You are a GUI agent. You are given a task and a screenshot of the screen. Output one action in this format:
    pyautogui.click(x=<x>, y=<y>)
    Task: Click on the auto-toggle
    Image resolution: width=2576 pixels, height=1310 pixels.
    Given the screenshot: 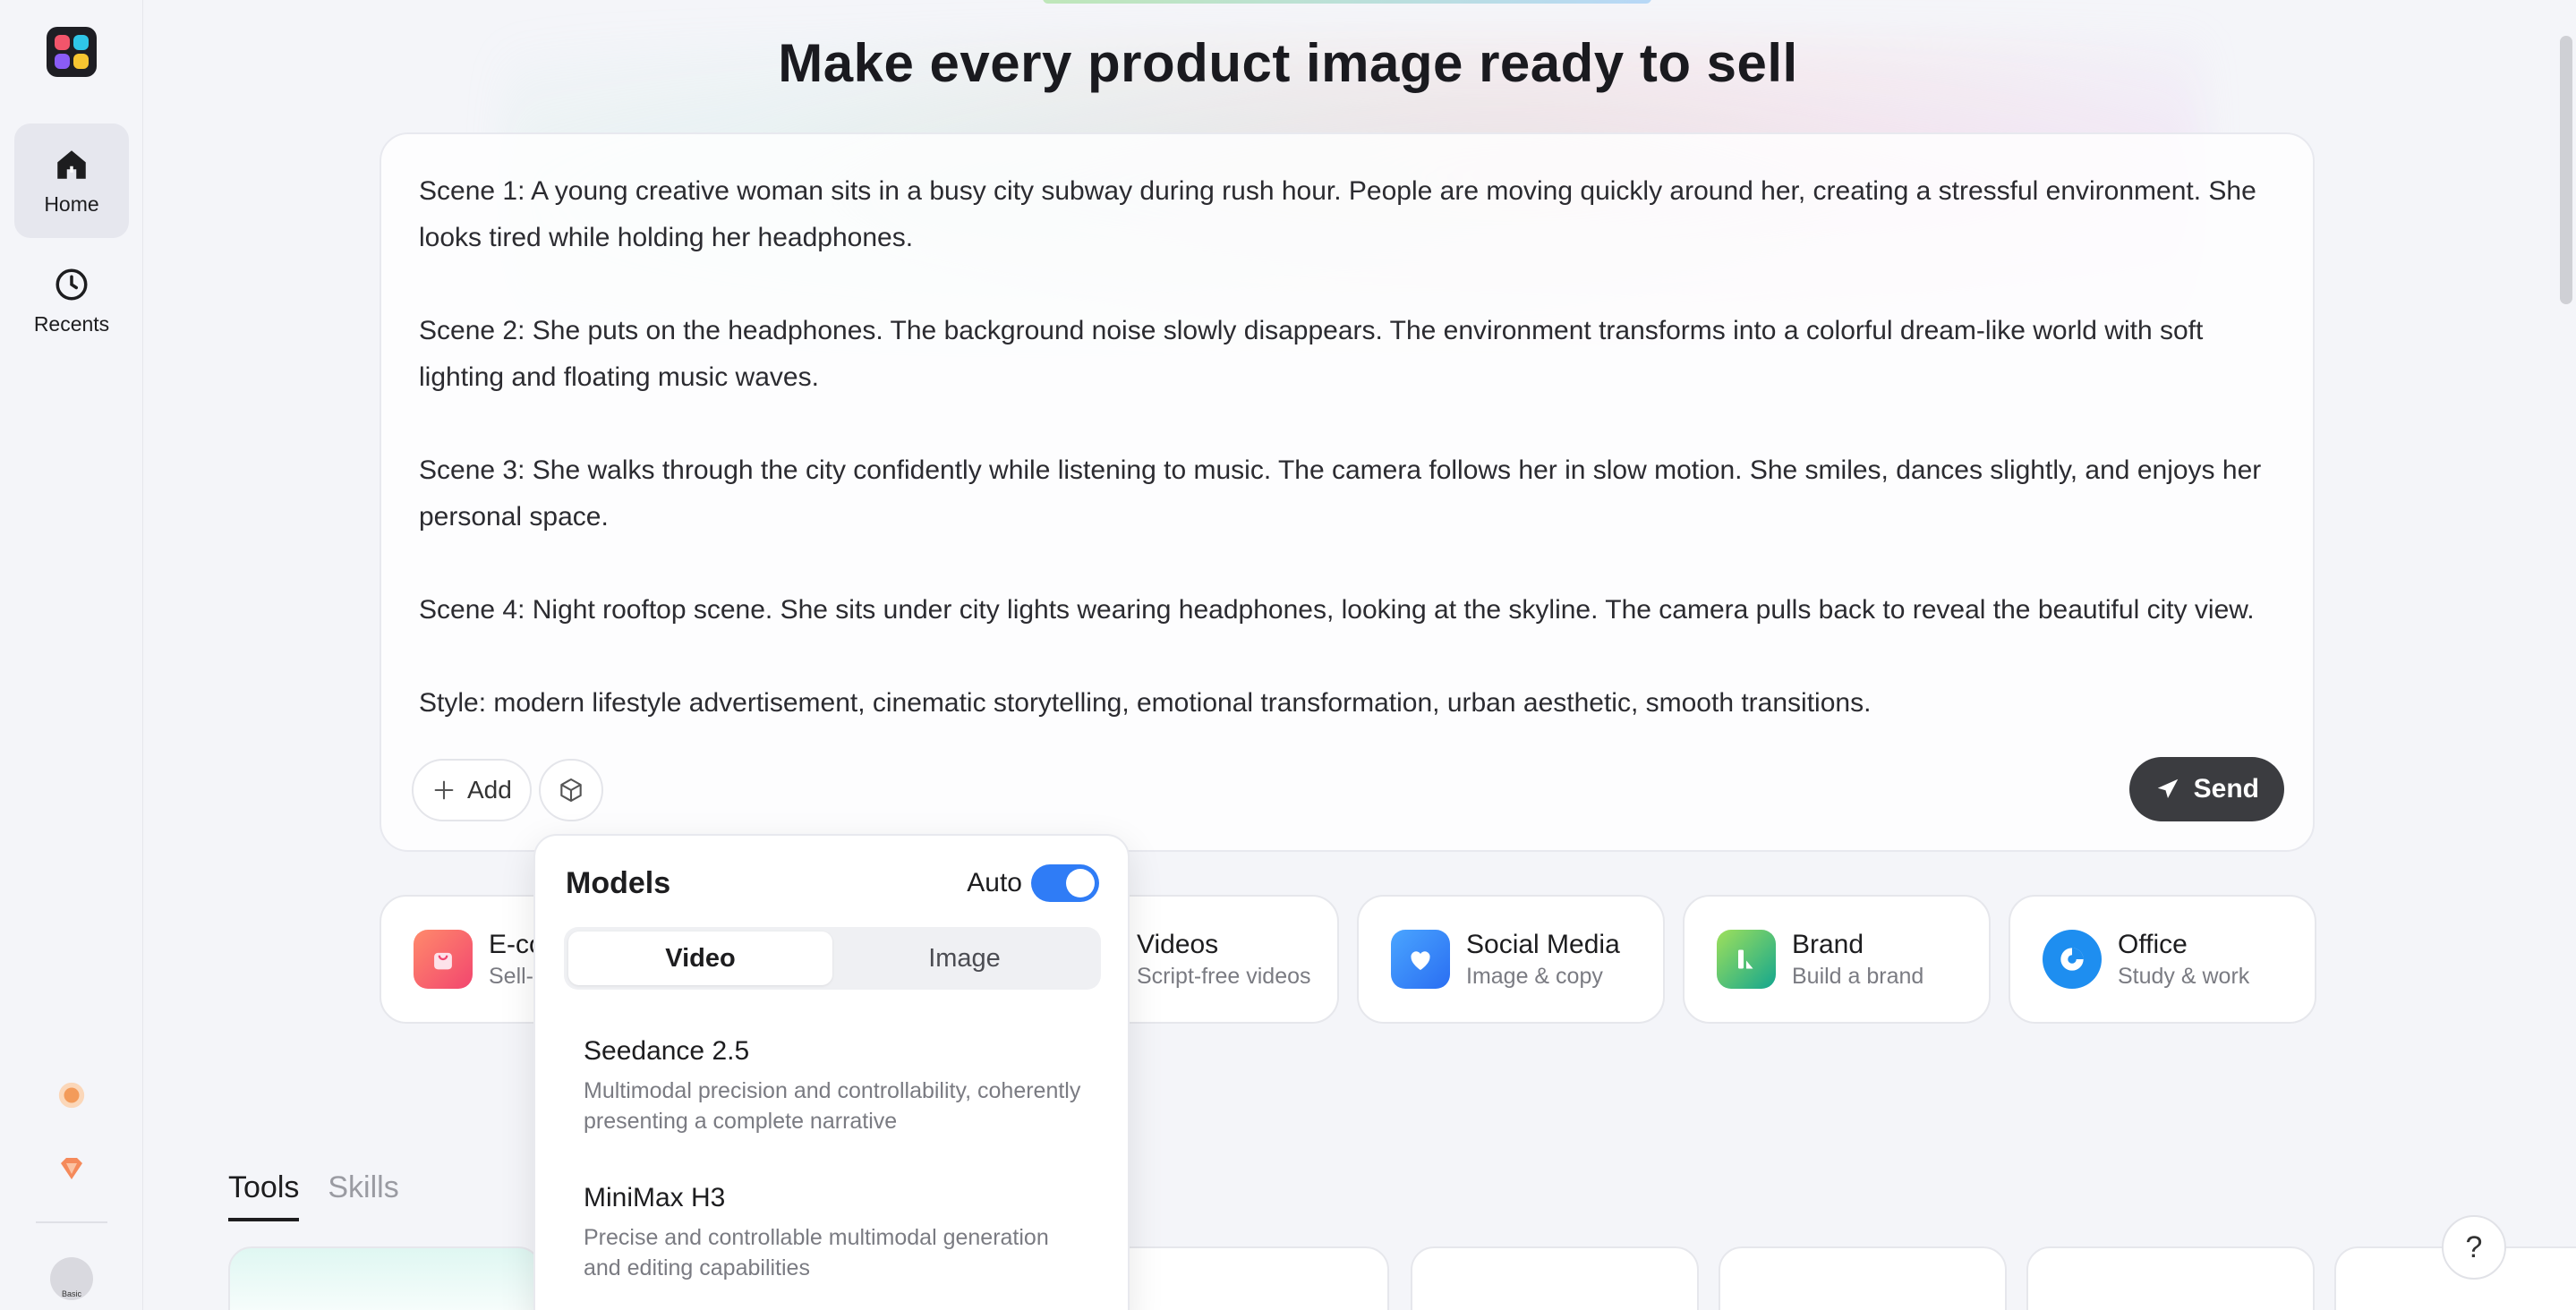 What is the action you would take?
    pyautogui.click(x=1065, y=883)
    